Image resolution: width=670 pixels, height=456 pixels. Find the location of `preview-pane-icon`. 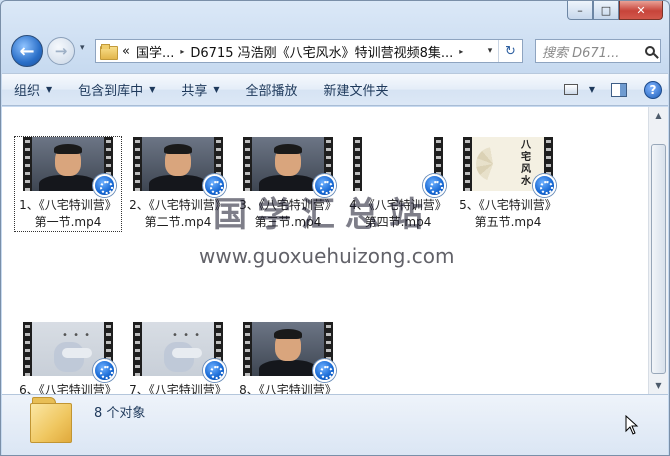

preview-pane-icon is located at coordinates (619, 90).